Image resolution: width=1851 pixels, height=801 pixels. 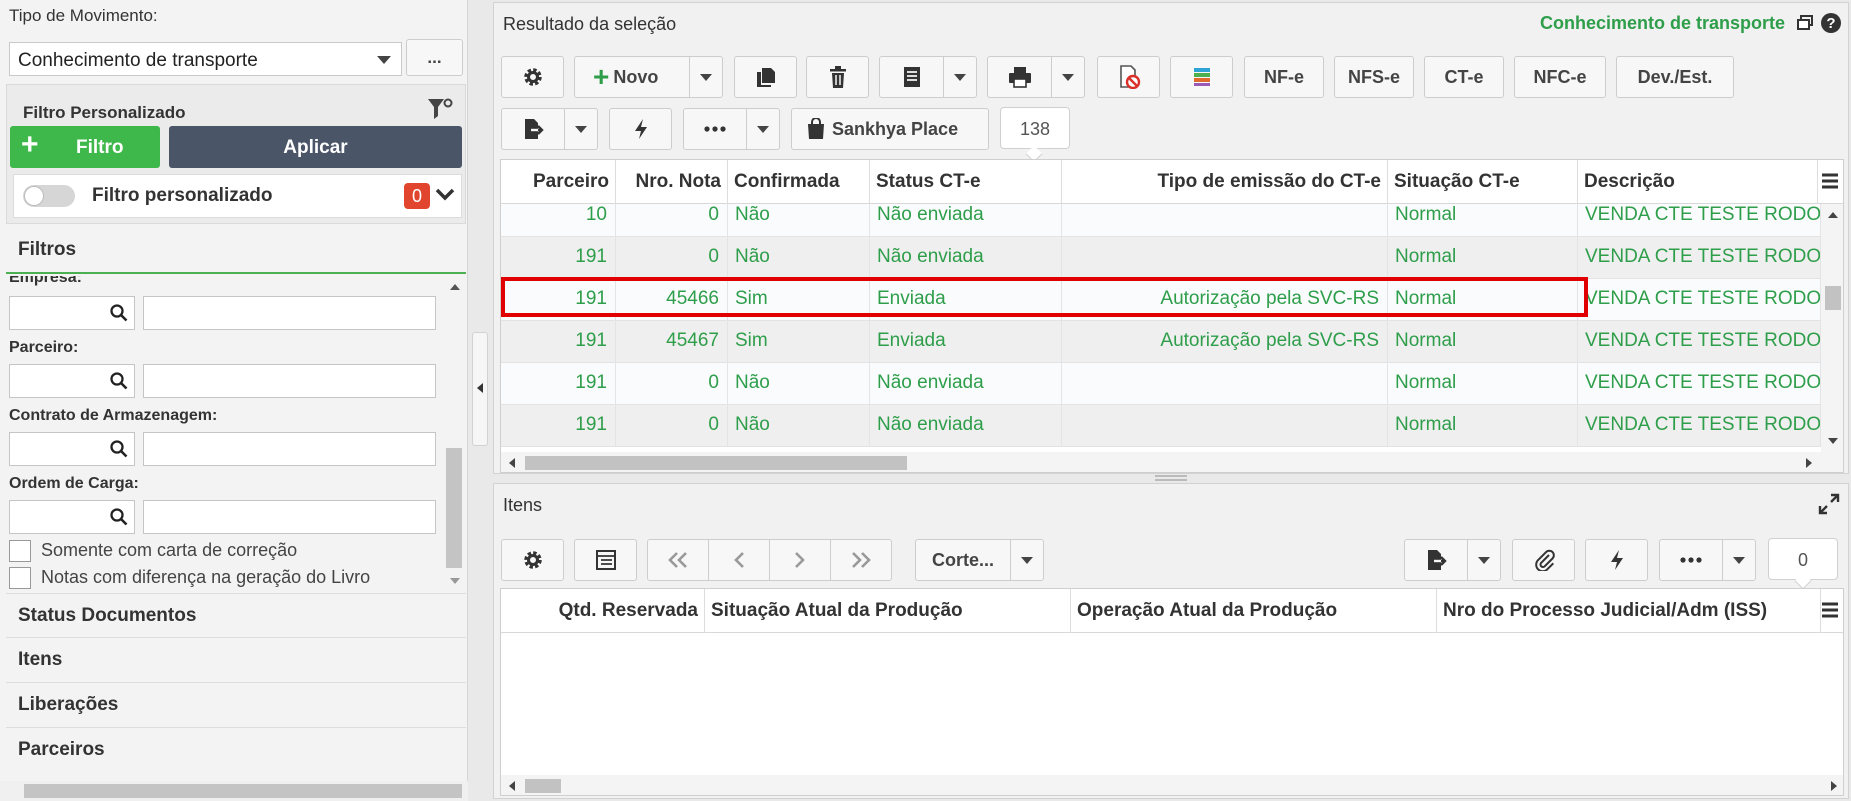 What do you see at coordinates (765, 77) in the screenshot?
I see `duplicate-button` at bounding box center [765, 77].